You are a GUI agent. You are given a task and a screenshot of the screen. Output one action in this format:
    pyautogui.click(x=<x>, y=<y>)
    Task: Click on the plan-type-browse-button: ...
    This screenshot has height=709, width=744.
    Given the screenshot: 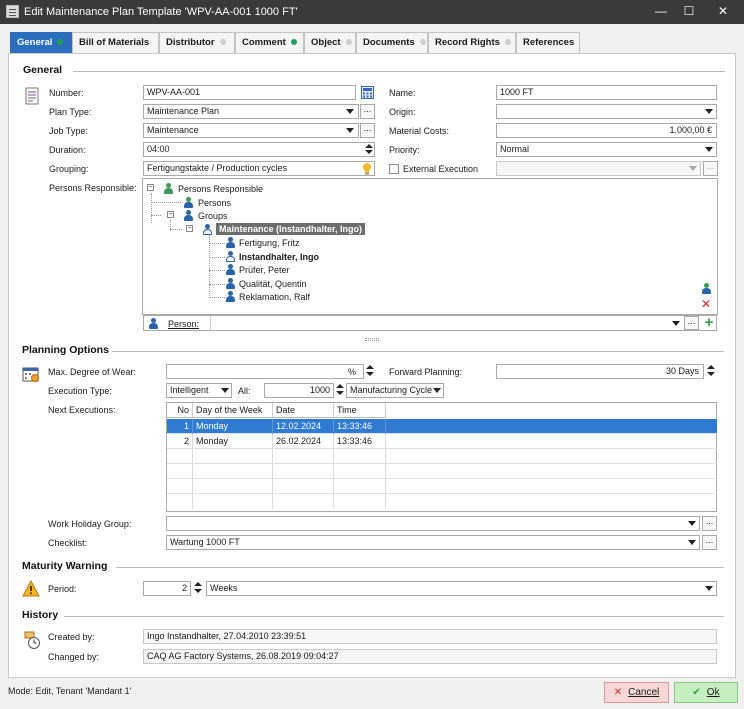 What is the action you would take?
    pyautogui.click(x=367, y=111)
    